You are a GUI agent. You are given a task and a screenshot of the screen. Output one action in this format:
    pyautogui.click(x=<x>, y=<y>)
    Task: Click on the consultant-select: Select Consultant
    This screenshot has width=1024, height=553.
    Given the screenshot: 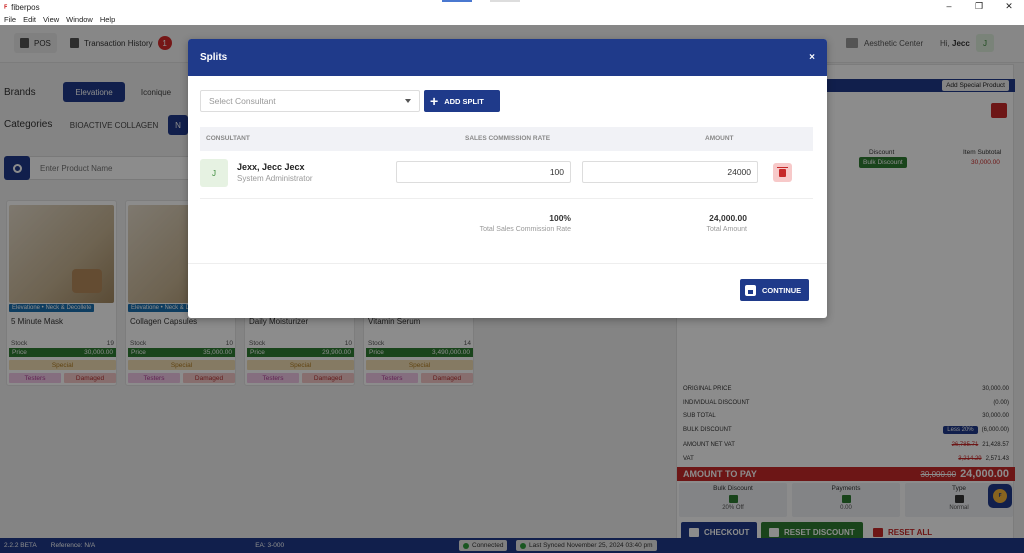 What is the action you would take?
    pyautogui.click(x=310, y=101)
    